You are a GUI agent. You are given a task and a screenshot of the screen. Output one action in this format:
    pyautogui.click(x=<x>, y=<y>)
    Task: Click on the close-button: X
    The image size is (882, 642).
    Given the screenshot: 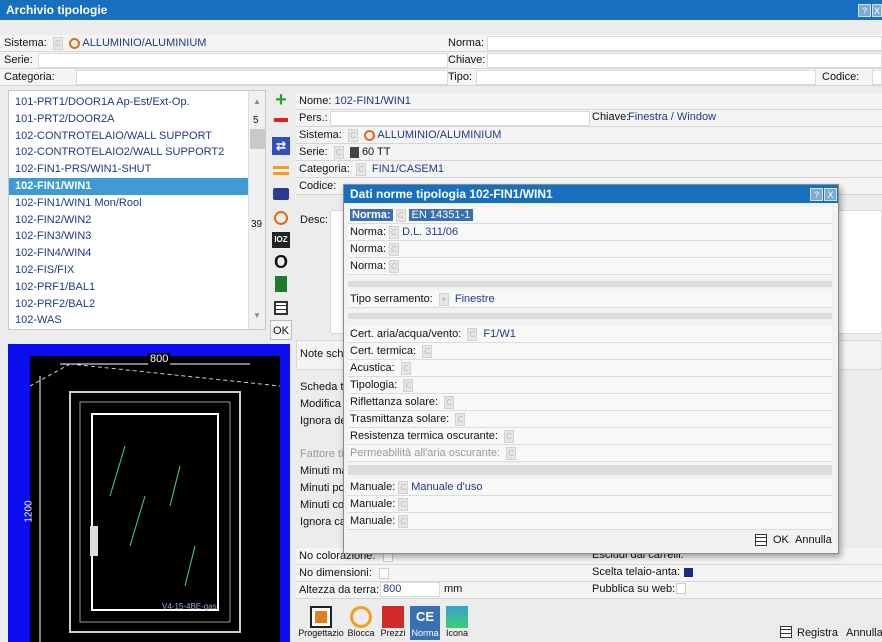 What is the action you would take?
    pyautogui.click(x=877, y=10)
    